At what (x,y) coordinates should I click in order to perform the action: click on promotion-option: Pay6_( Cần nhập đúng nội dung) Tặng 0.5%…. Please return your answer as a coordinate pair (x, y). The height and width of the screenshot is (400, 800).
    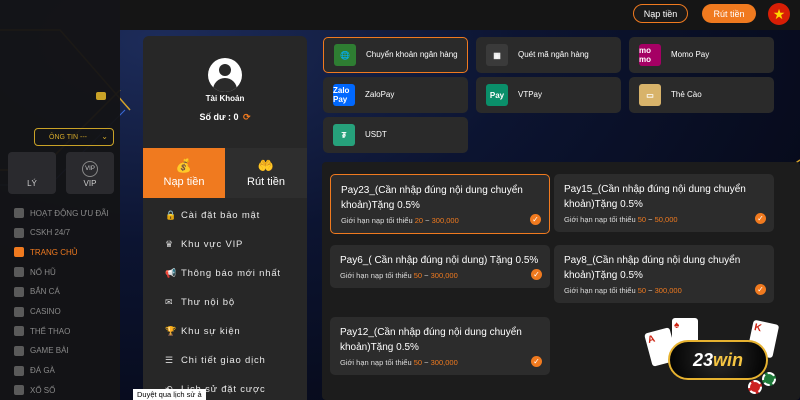
    Looking at the image, I should click on (440, 266).